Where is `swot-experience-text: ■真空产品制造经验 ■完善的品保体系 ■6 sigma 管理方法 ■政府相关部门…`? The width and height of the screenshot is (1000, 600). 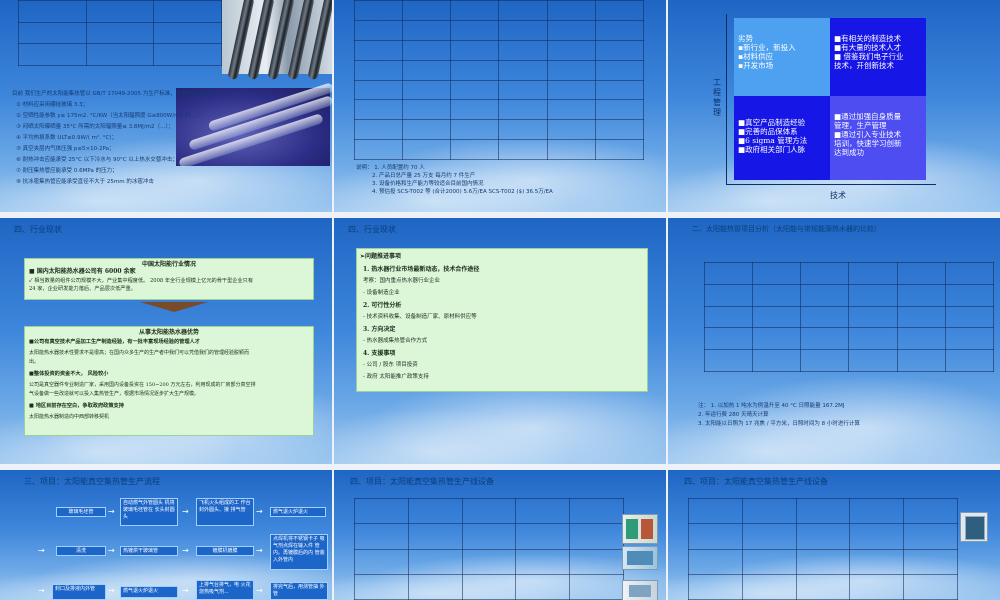 swot-experience-text: ■真空产品制造经验 ■完善的品保体系 ■6 sigma 管理方法 ■政府相关部门… is located at coordinates (772, 136).